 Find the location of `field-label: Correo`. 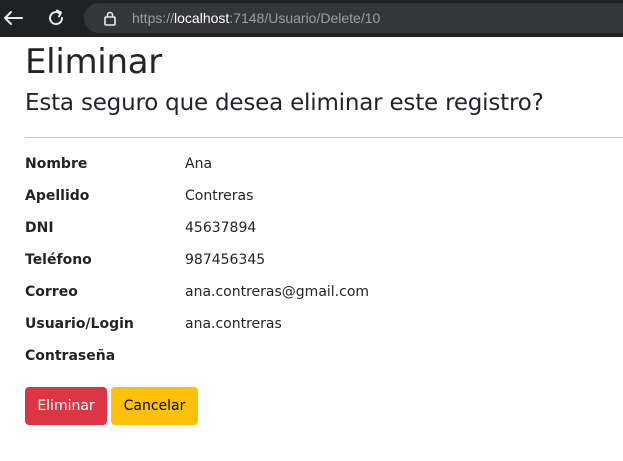

field-label: Correo is located at coordinates (51, 292).